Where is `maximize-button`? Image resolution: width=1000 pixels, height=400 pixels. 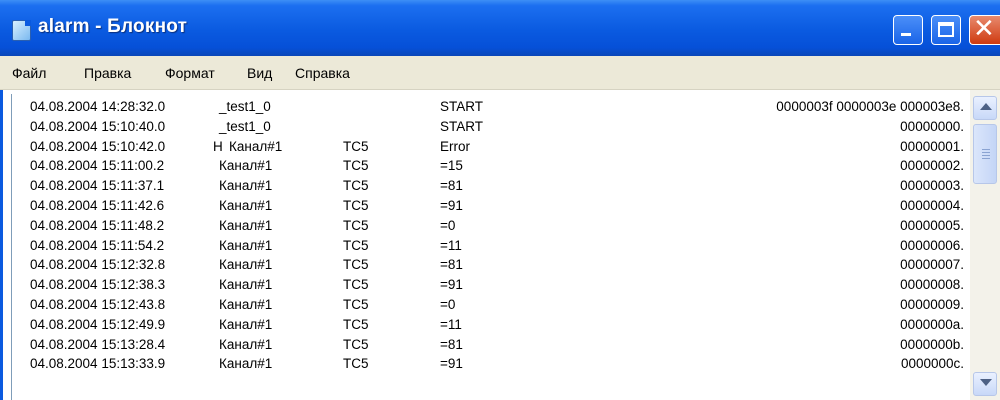
maximize-button is located at coordinates (946, 30).